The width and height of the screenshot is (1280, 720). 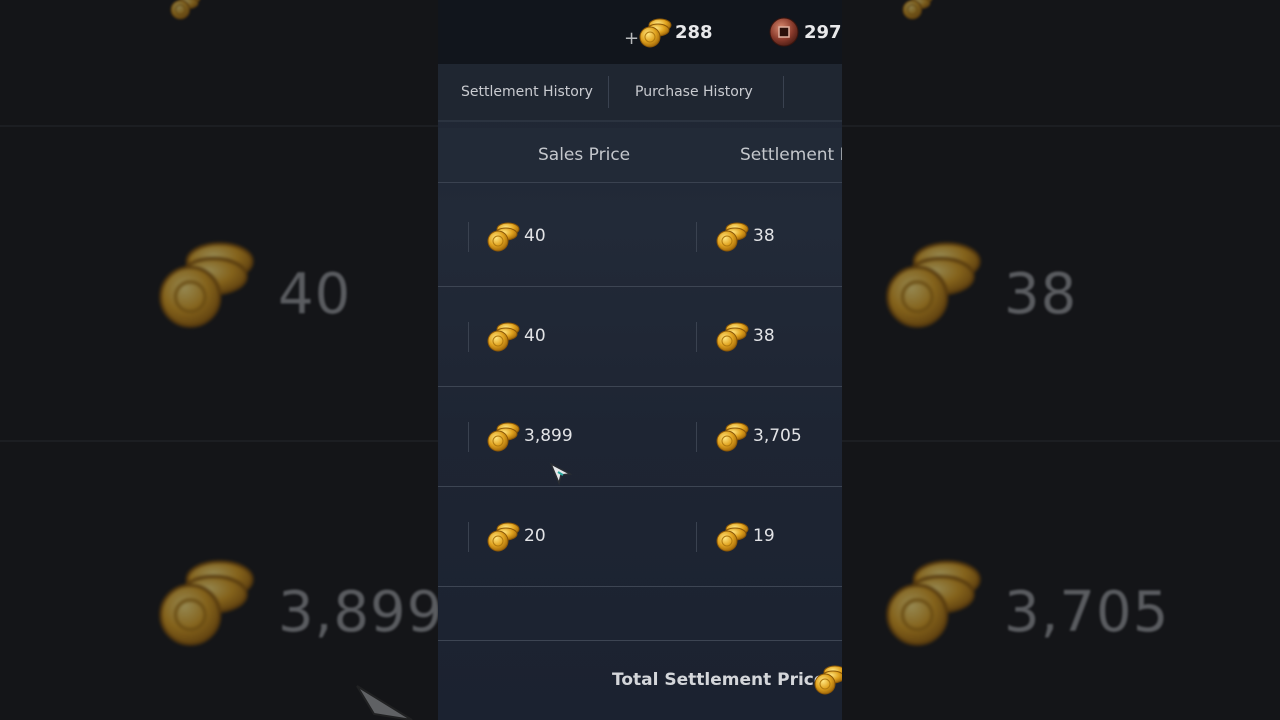 What do you see at coordinates (315, 294) in the screenshot?
I see `backdrop-value: 40` at bounding box center [315, 294].